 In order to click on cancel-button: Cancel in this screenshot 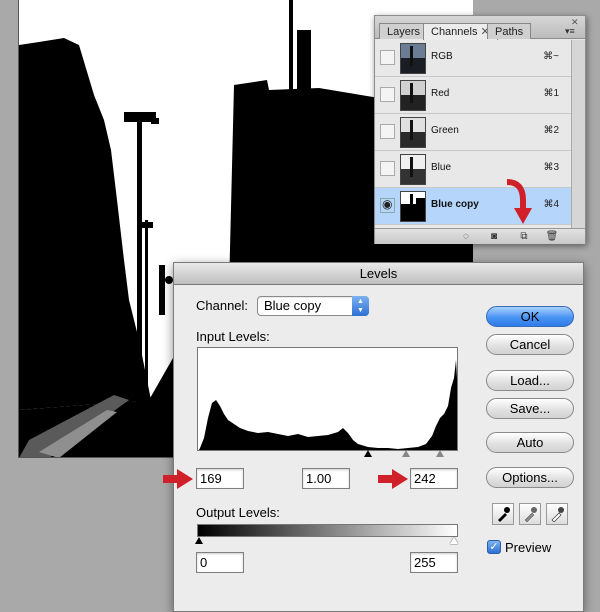, I will do `click(530, 344)`.